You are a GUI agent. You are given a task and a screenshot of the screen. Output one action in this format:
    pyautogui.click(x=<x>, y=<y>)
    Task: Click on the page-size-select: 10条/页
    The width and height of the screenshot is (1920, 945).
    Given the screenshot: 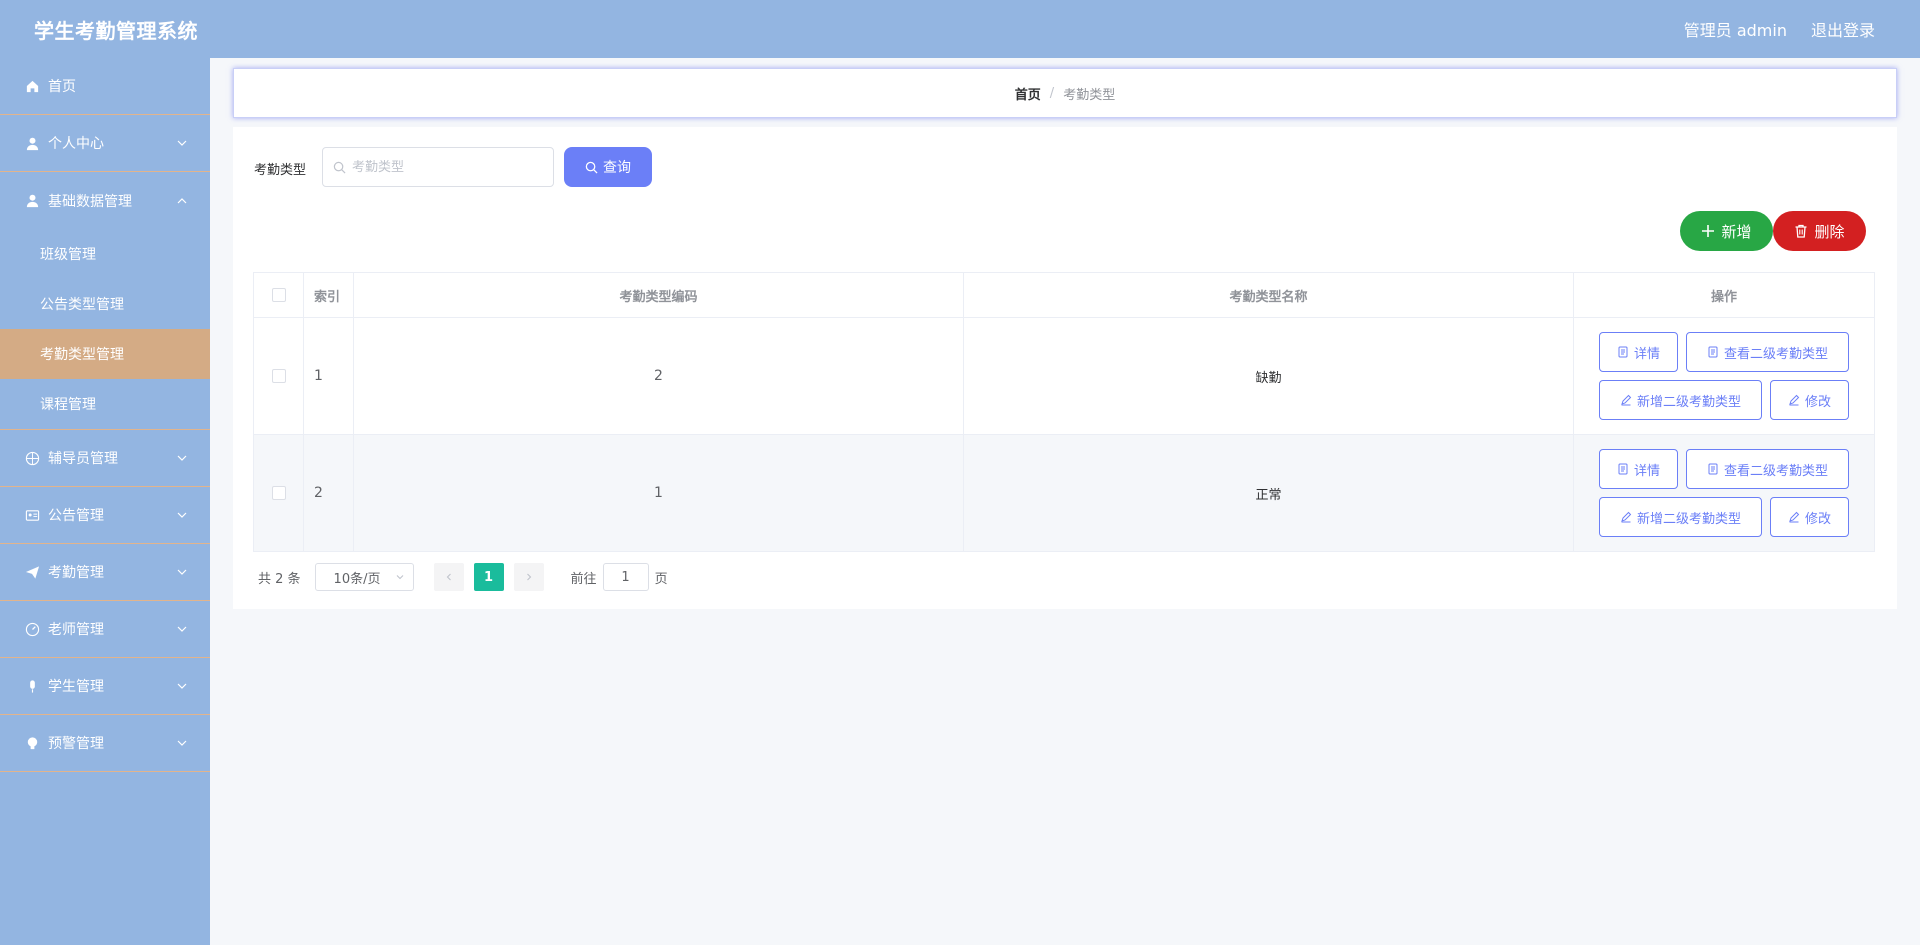 What is the action you would take?
    pyautogui.click(x=364, y=577)
    